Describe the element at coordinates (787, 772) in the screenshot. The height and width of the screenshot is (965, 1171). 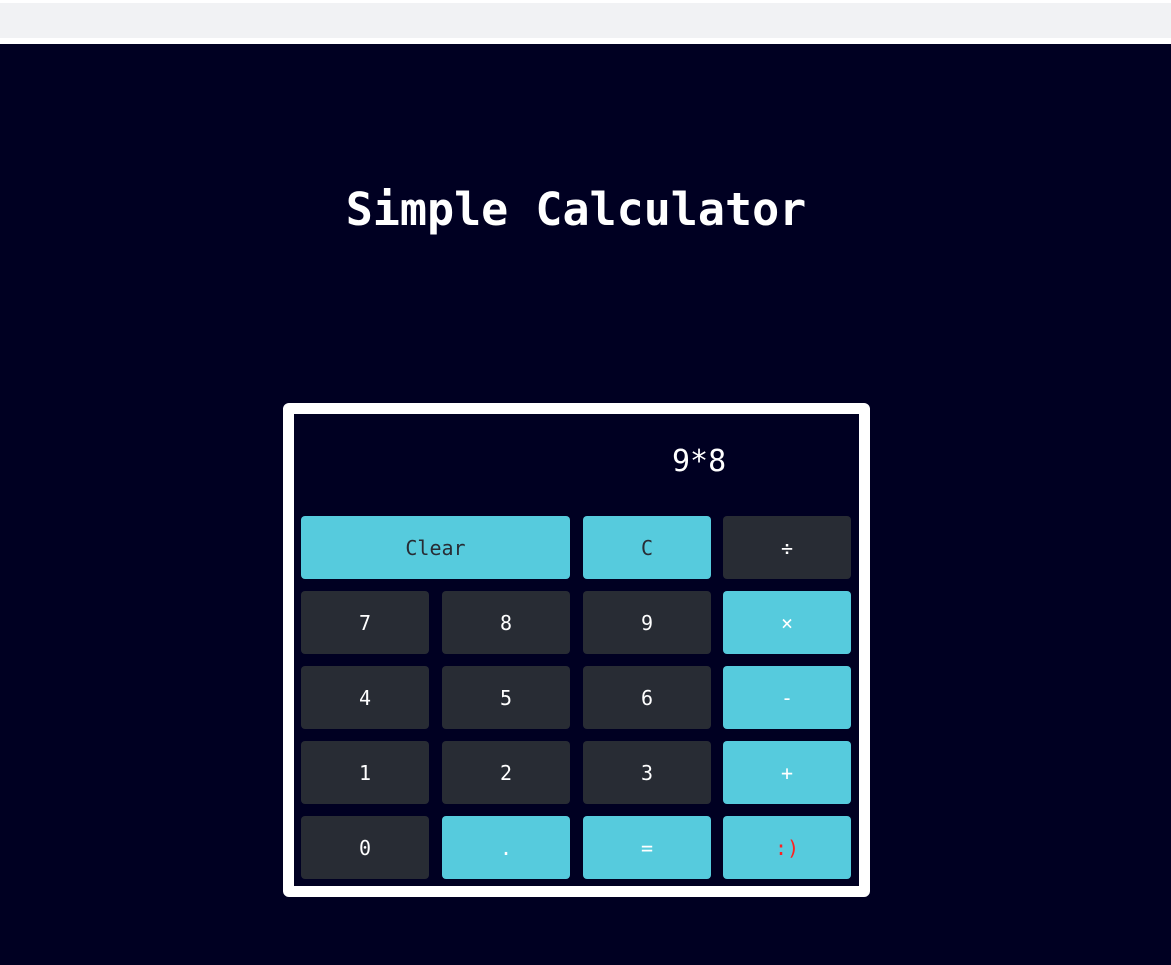
I see `add-button: +` at that location.